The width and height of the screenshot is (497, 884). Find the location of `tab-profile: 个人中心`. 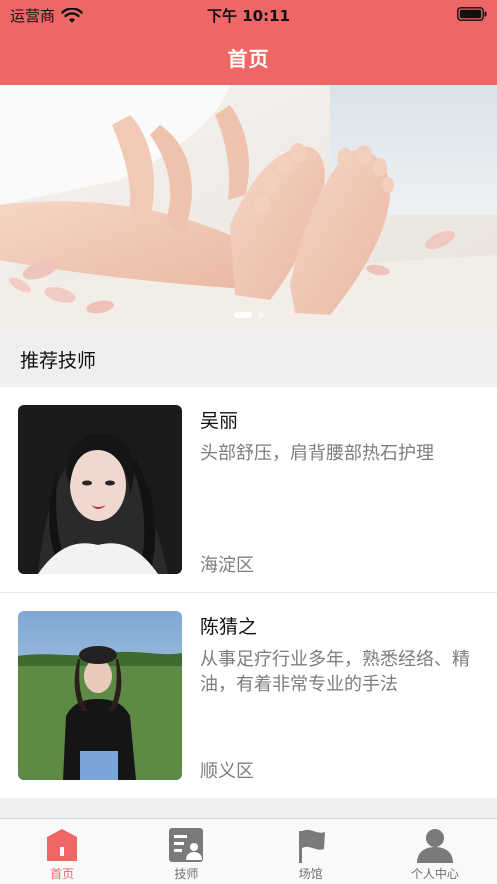

tab-profile: 个人中心 is located at coordinates (435, 851).